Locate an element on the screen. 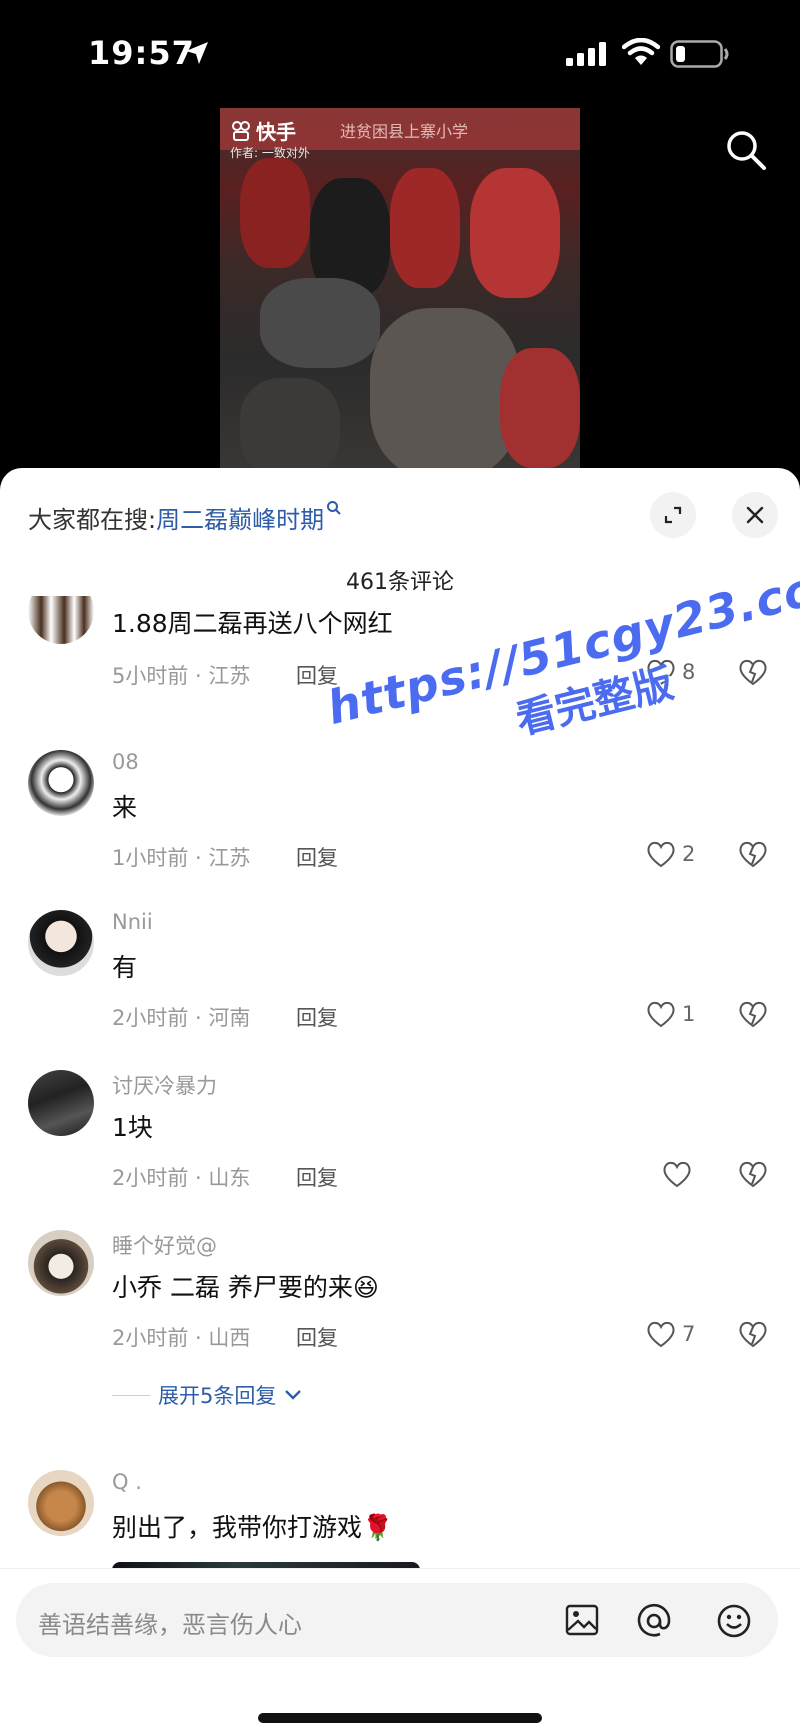 The width and height of the screenshot is (800, 1736). comment-meta: 5小时前 · 江苏 is located at coordinates (181, 676).